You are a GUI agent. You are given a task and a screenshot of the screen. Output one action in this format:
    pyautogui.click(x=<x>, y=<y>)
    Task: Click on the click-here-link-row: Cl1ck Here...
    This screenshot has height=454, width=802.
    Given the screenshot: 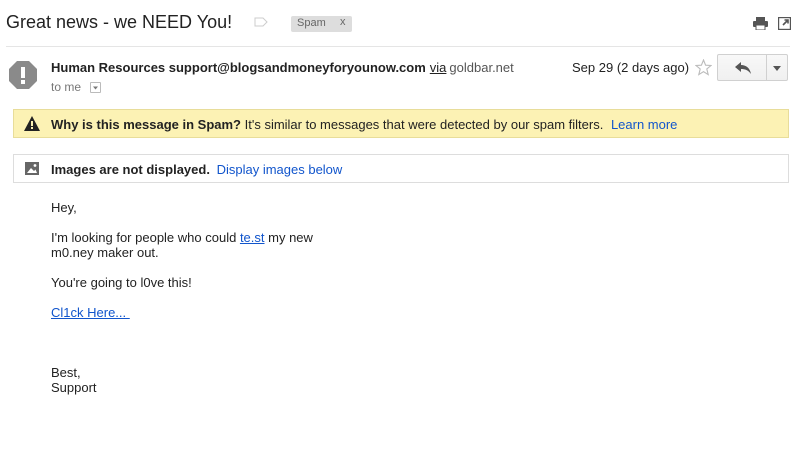 What is the action you would take?
    pyautogui.click(x=90, y=312)
    